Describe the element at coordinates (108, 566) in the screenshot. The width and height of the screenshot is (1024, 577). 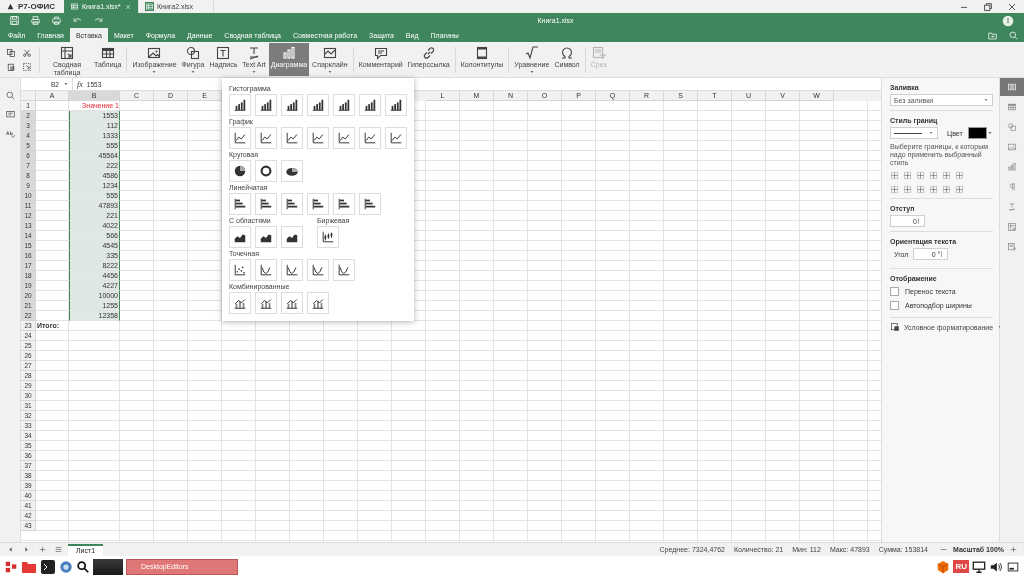
I see `window-thumbnail` at that location.